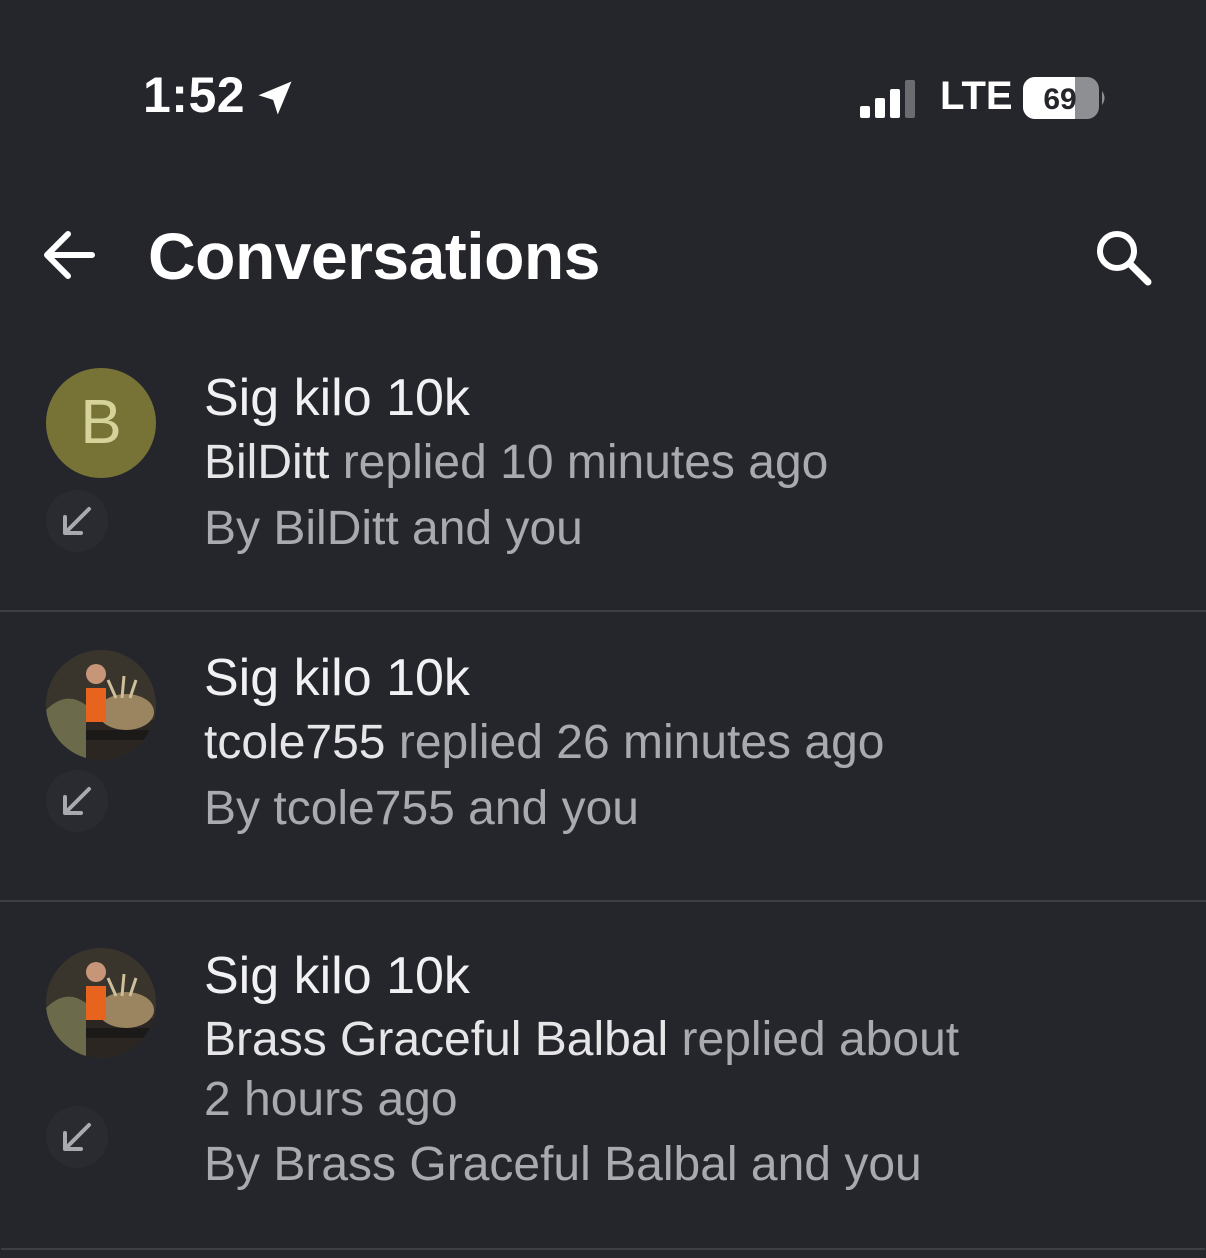  What do you see at coordinates (101, 423) in the screenshot?
I see `avatar: B` at bounding box center [101, 423].